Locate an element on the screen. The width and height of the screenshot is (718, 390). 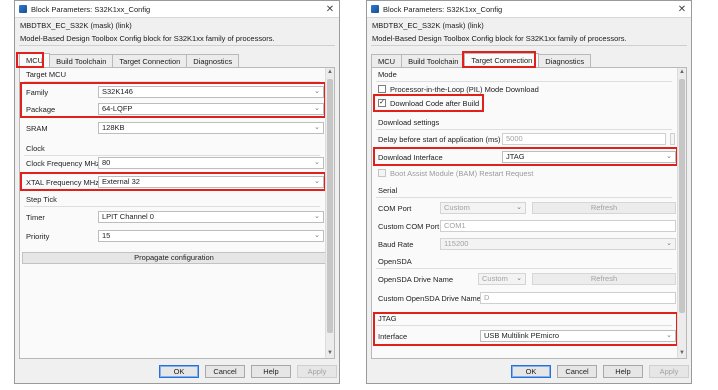
propagate-configuration-button: Propagate configuration is located at coordinates (174, 258).